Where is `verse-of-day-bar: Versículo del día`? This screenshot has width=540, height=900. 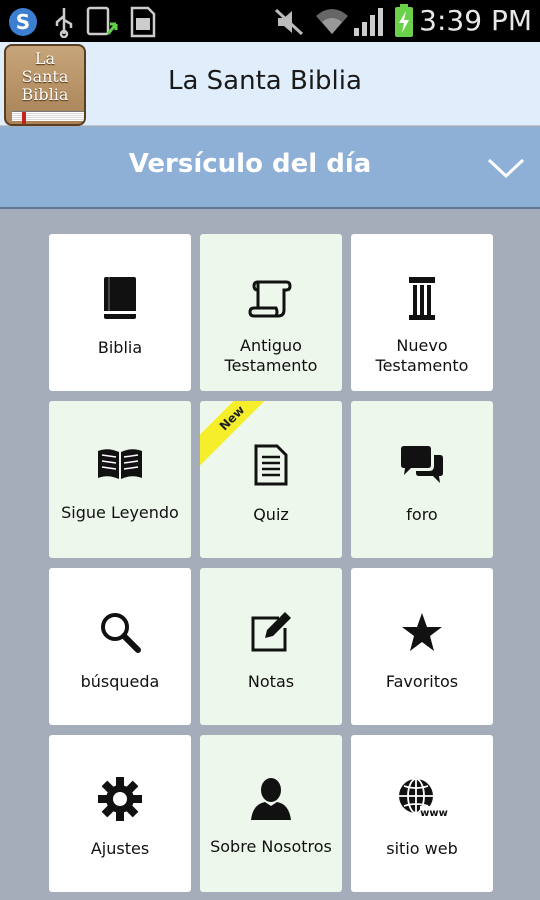 verse-of-day-bar: Versículo del día is located at coordinates (270, 168).